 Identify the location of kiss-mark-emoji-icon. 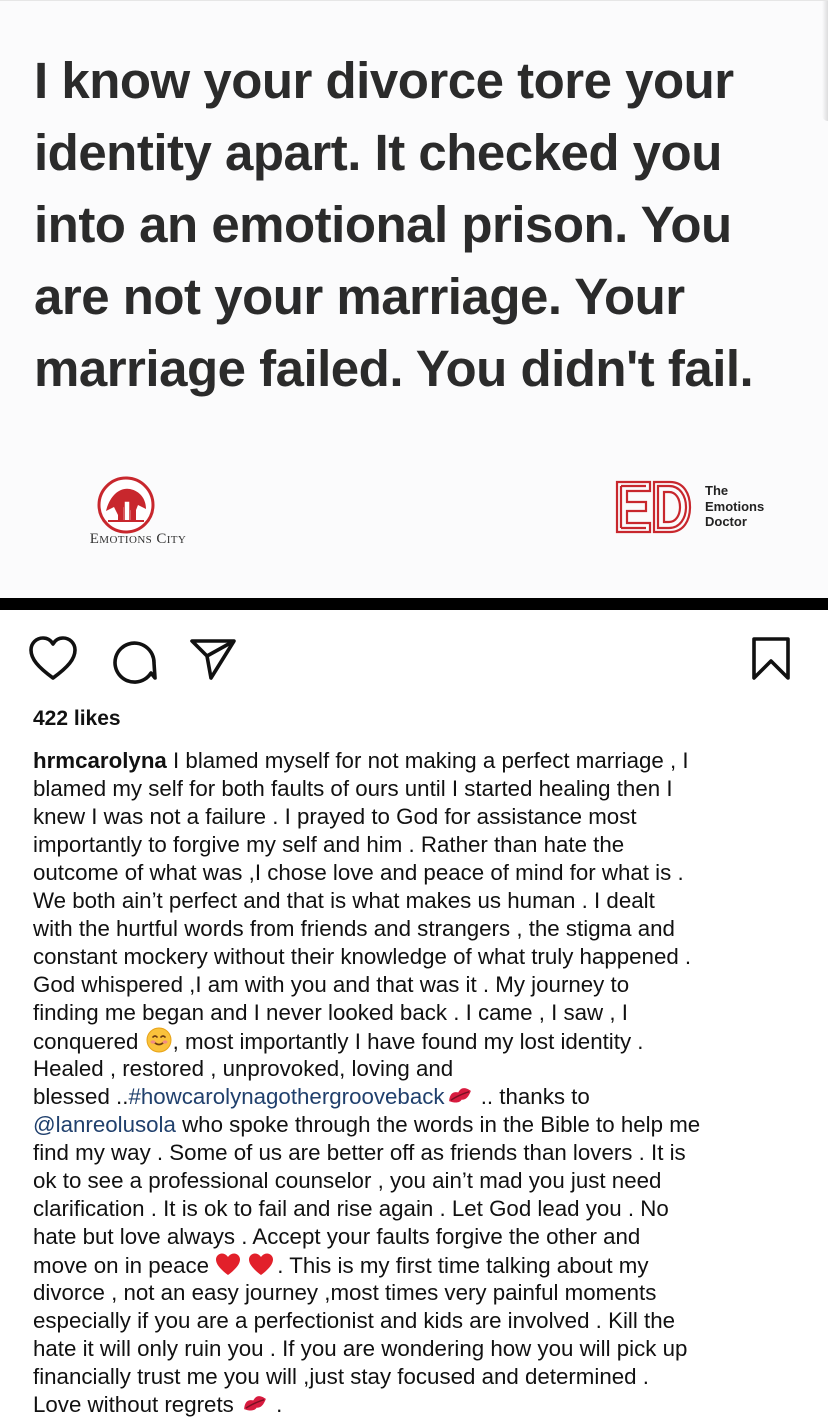
(255, 1407).